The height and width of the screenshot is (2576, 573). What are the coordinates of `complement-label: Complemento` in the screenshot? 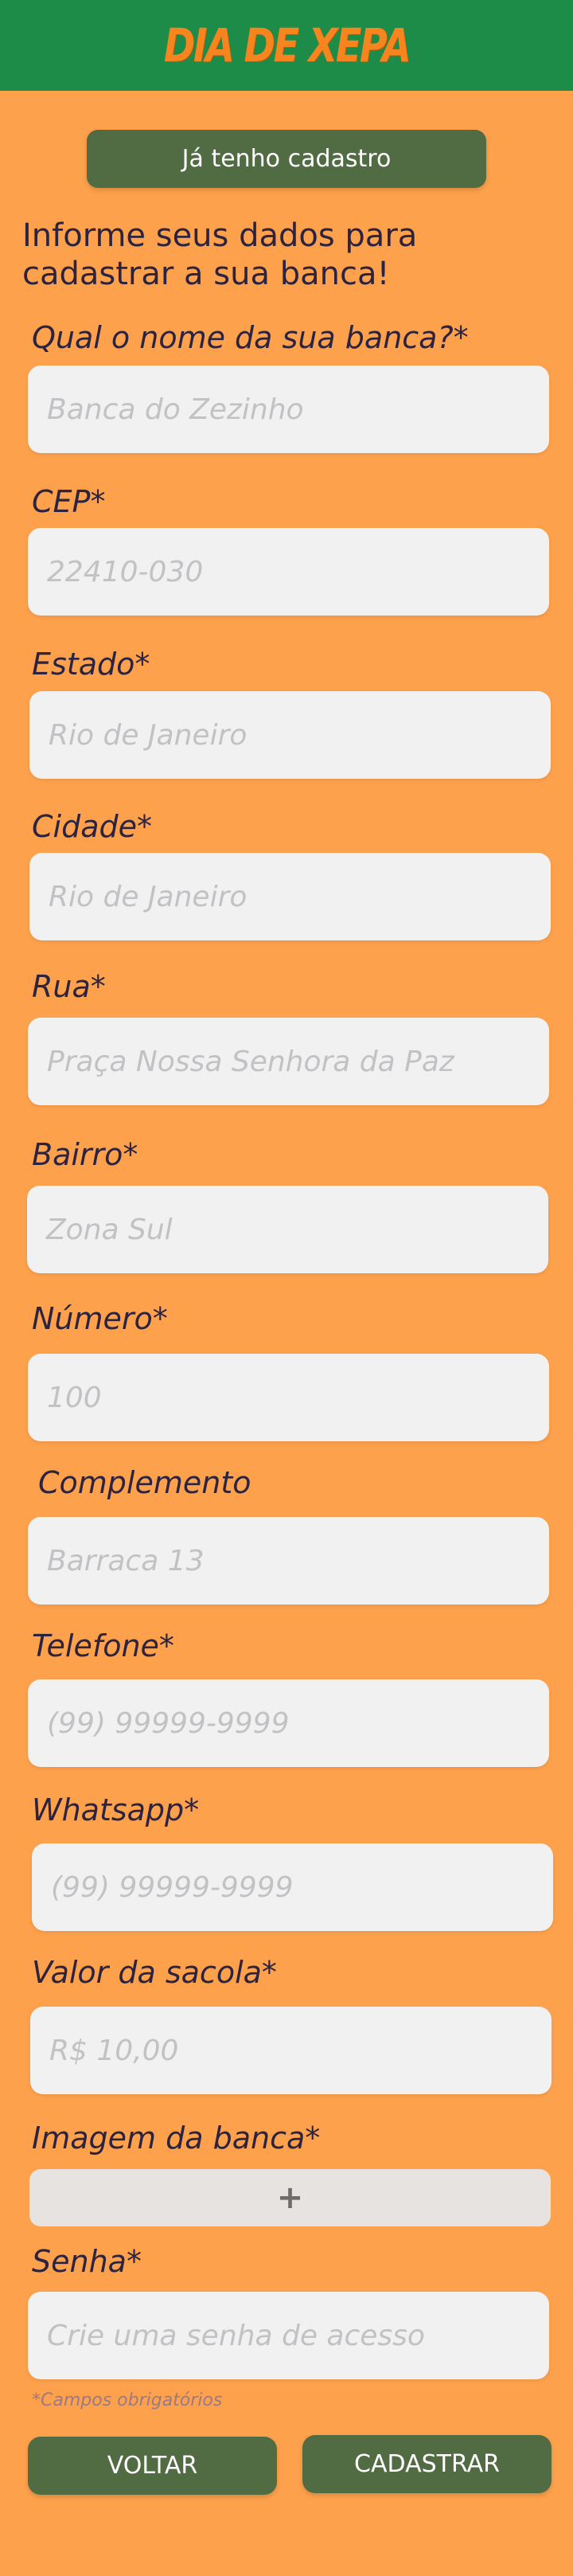 It's located at (144, 1482).